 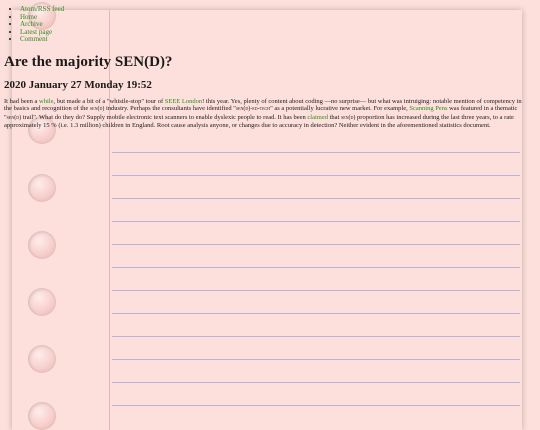 I want to click on post-date: 2020 January 27 Monday 19:52, so click(x=78, y=85).